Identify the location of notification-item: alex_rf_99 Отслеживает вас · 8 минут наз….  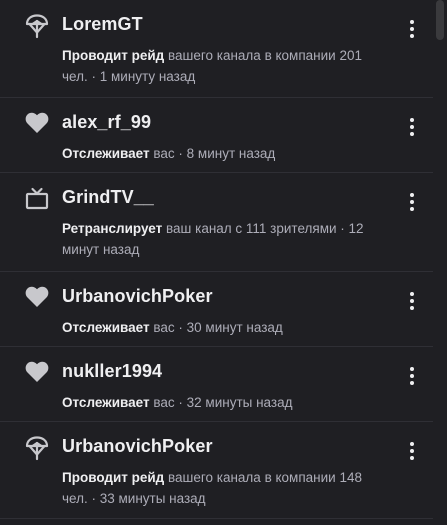
(216, 135).